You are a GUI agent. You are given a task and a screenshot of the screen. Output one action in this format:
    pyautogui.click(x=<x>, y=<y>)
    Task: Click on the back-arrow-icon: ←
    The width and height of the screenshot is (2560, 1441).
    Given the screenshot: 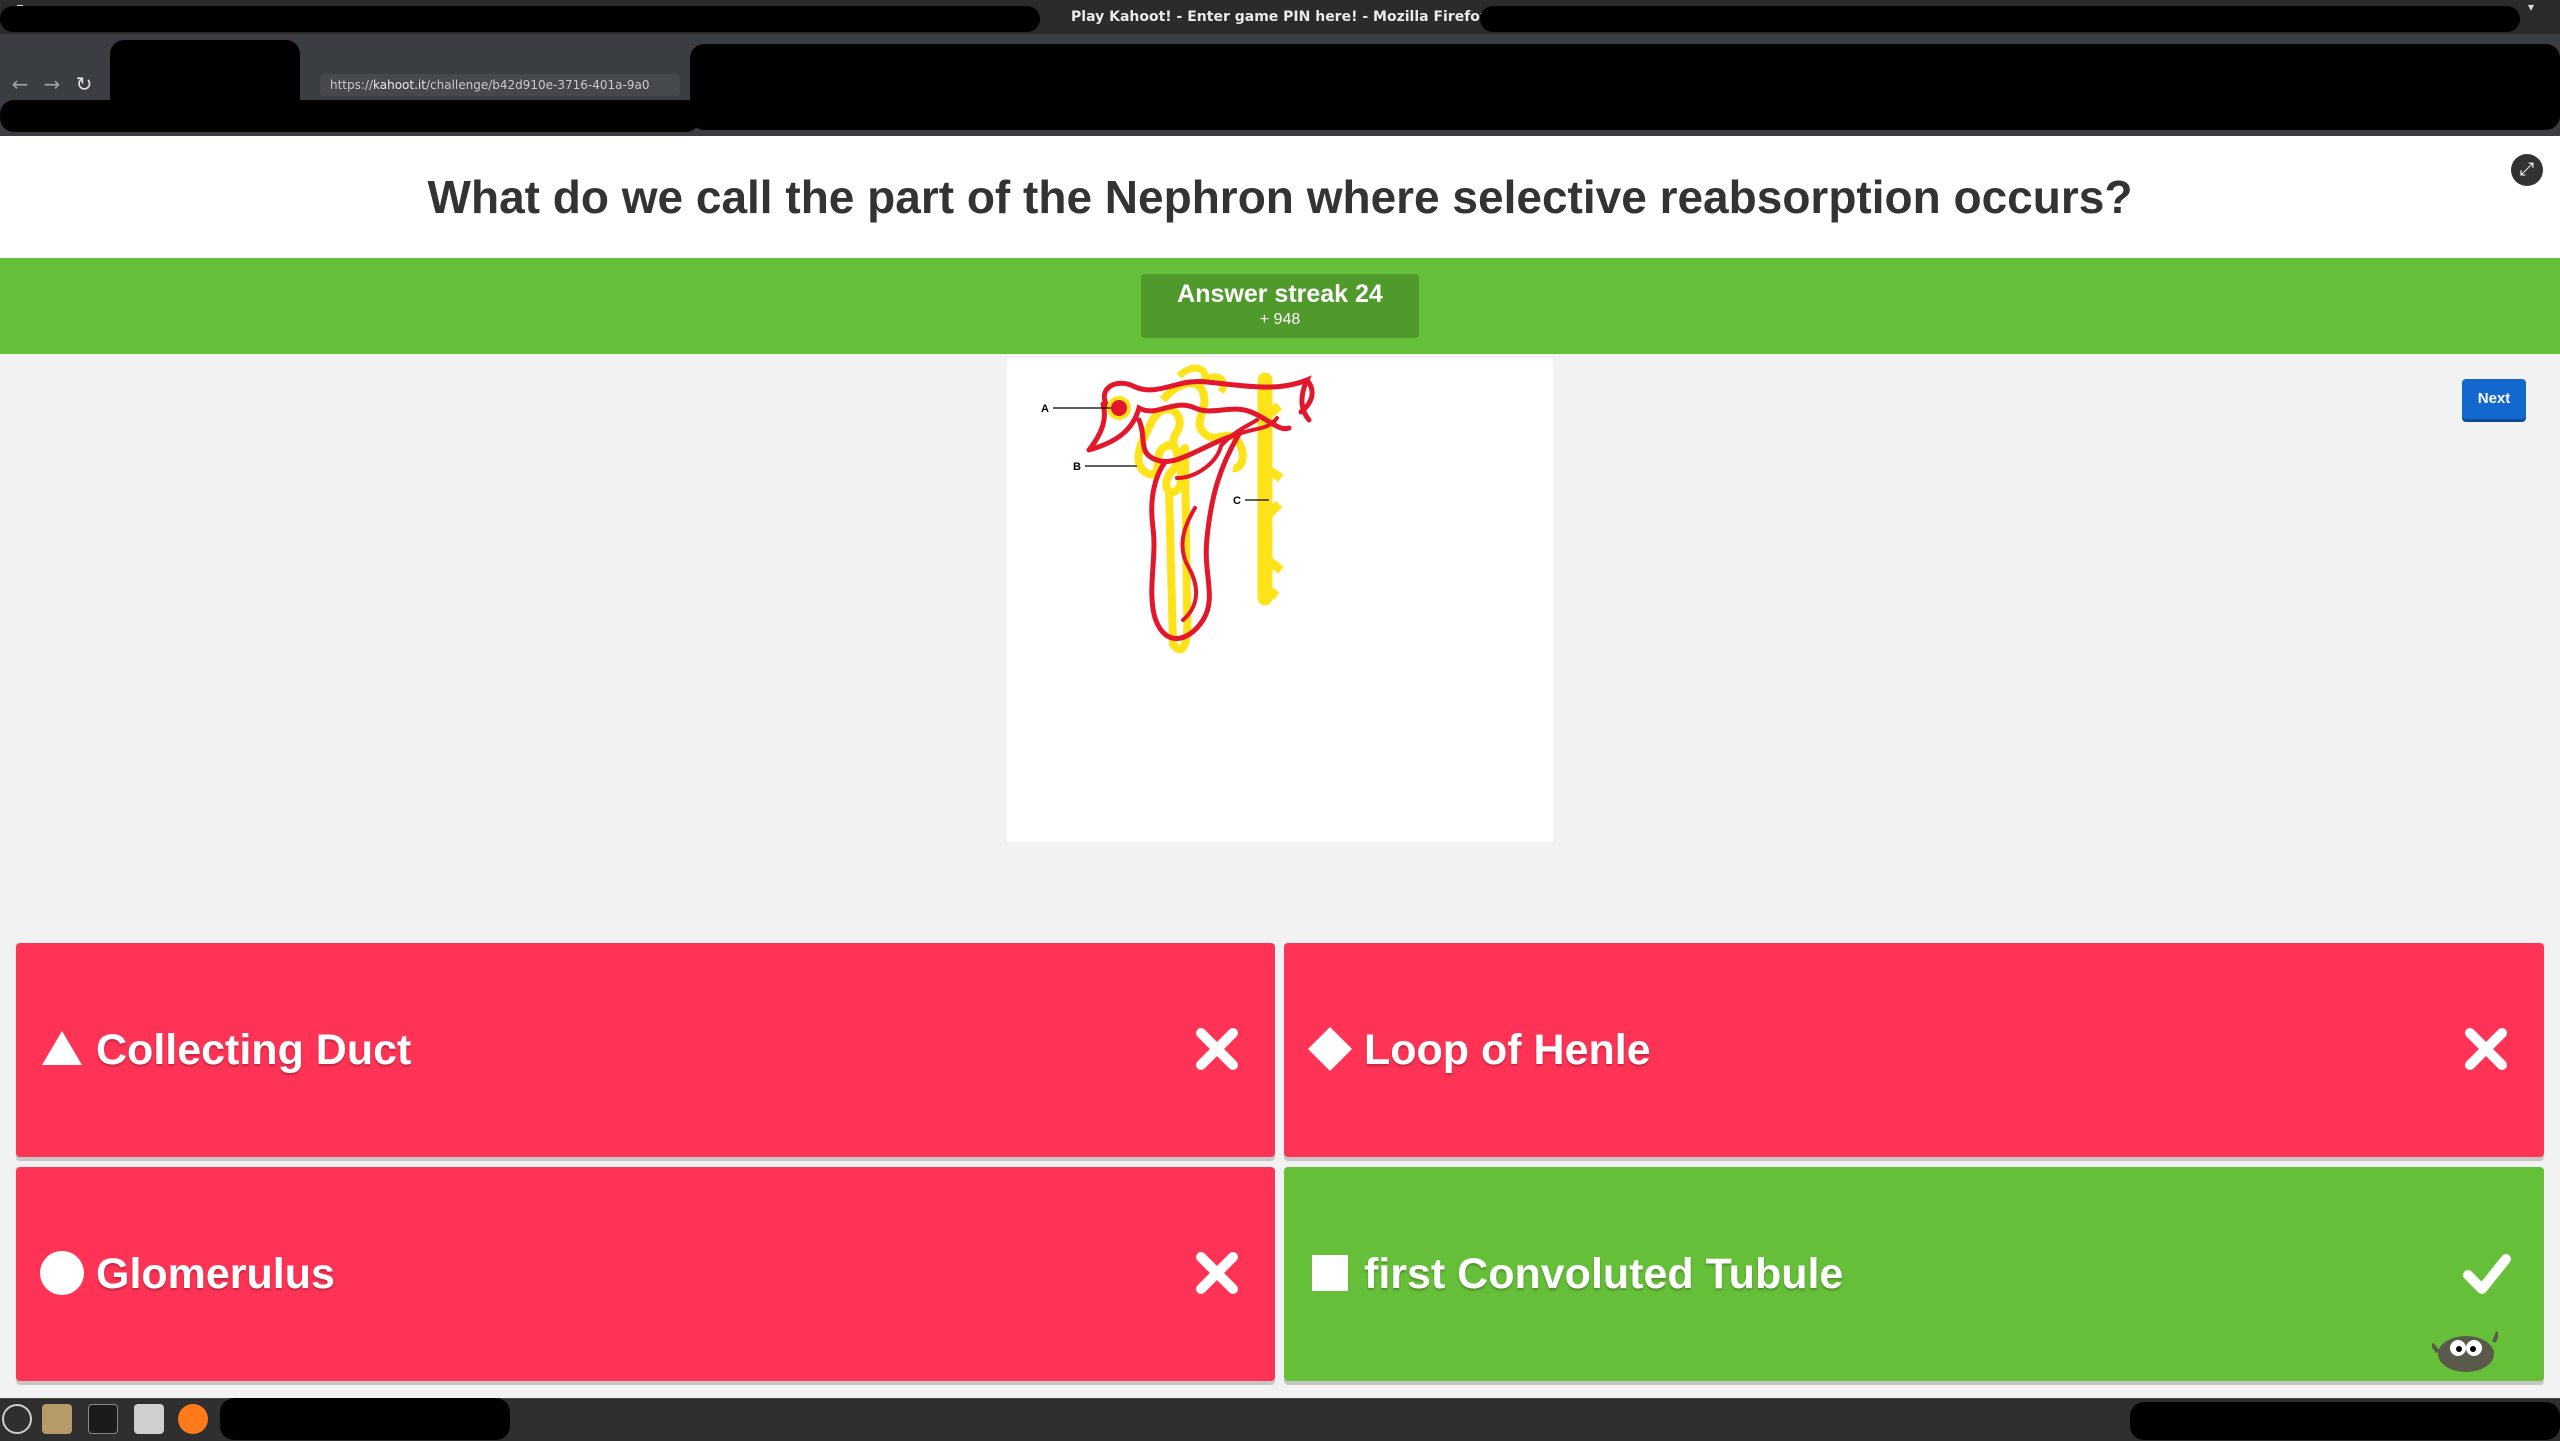 What is the action you would take?
    pyautogui.click(x=20, y=84)
    